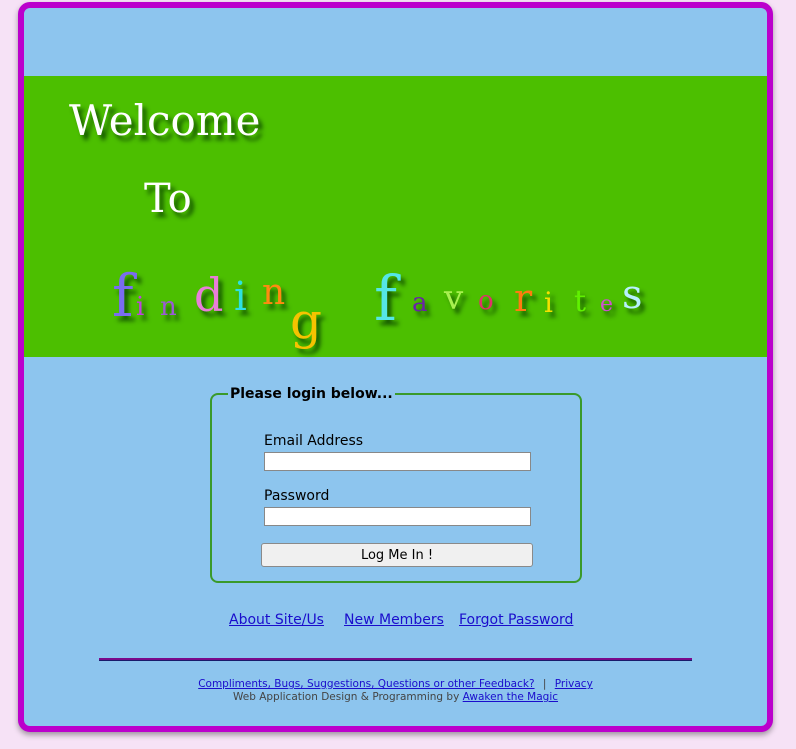 Image resolution: width=796 pixels, height=749 pixels. Describe the element at coordinates (397, 516) in the screenshot. I see `password-field` at that location.